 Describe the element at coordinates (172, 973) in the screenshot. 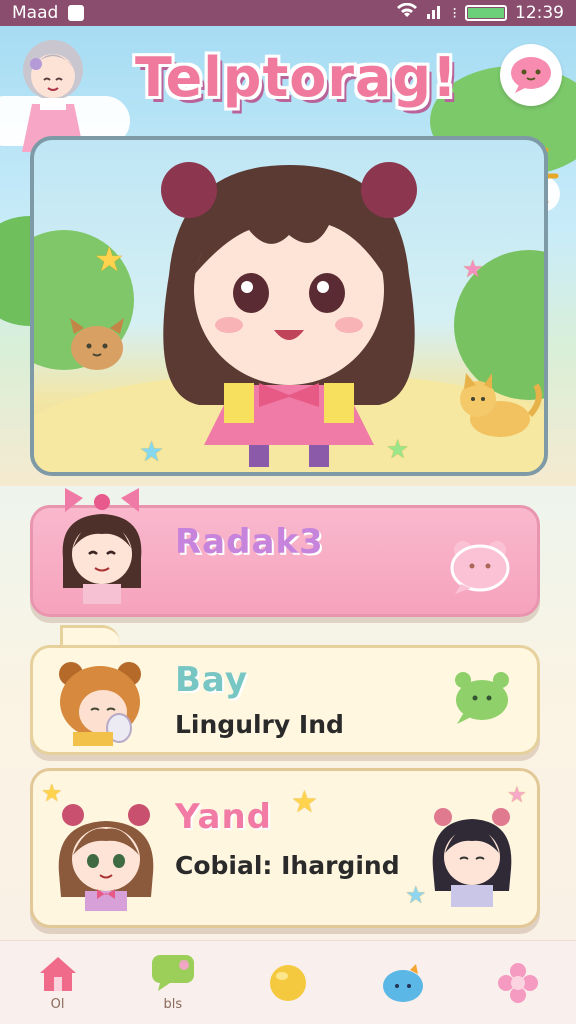

I see `chat-bubble-icon` at that location.